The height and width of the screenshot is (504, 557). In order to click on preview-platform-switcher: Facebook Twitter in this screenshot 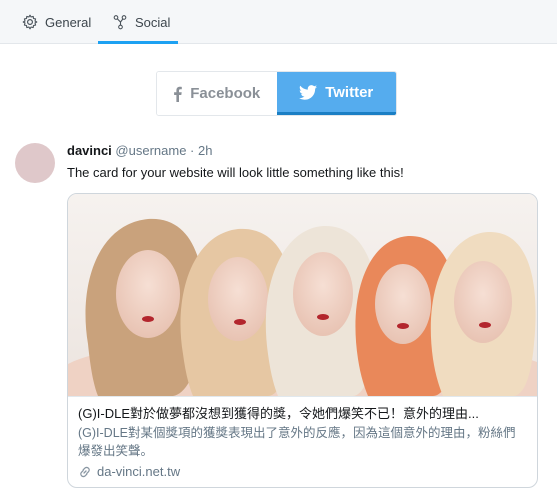, I will do `click(276, 93)`.